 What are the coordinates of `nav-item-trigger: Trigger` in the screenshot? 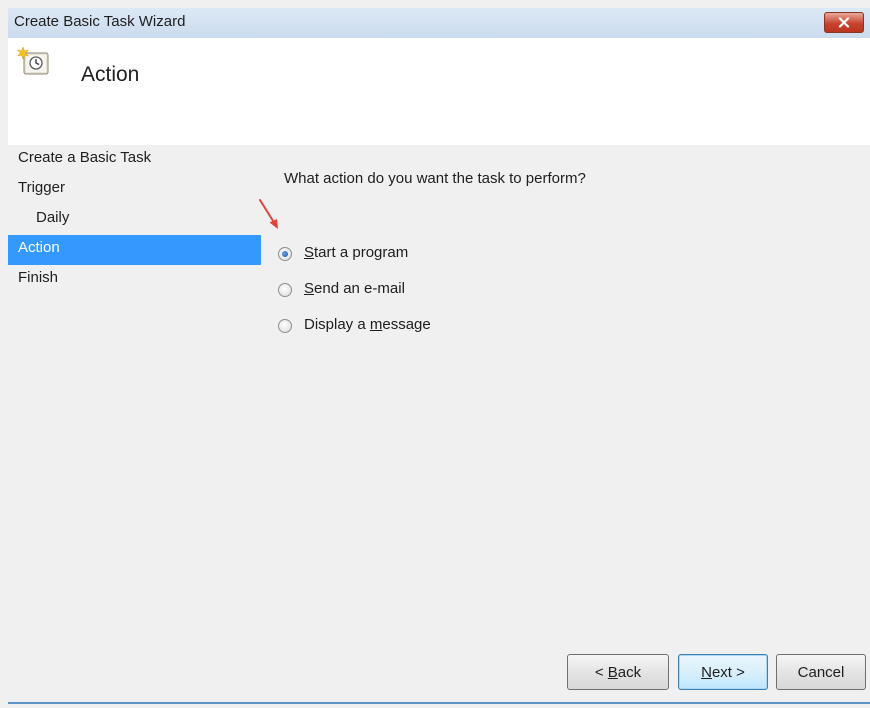 It's located at (134, 190).